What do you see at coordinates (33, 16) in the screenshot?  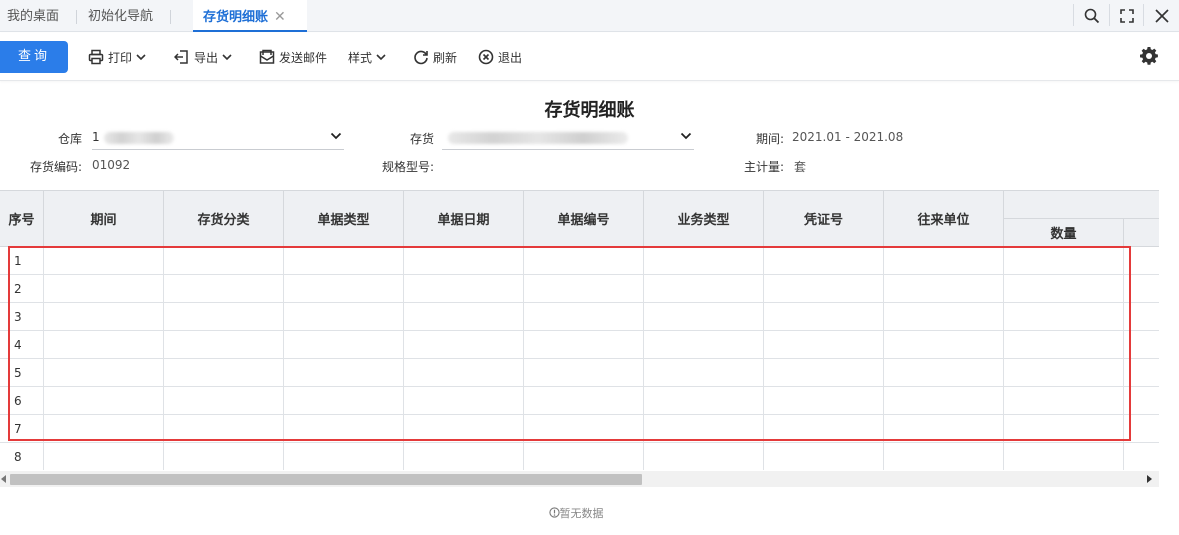 I see `tab-my-desktop: 我的桌面` at bounding box center [33, 16].